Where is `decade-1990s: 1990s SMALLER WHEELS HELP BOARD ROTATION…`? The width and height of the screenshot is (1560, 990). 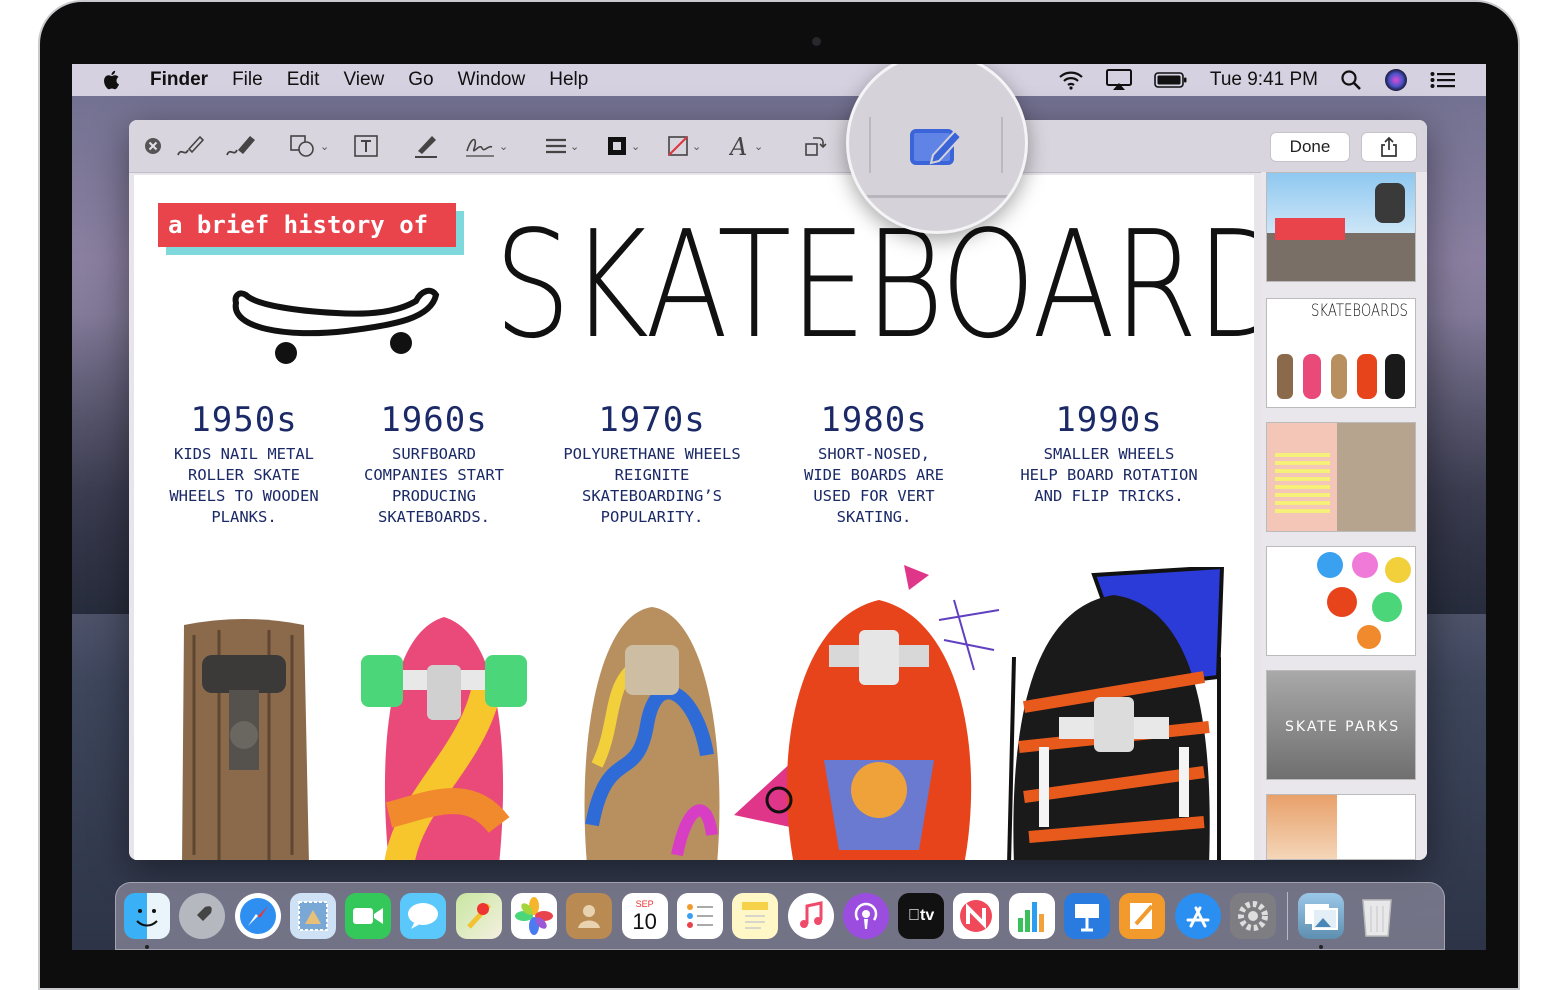
decade-1990s: 1990s SMALLER WHEELS HELP BOARD ROTATION… is located at coordinates (1109, 453).